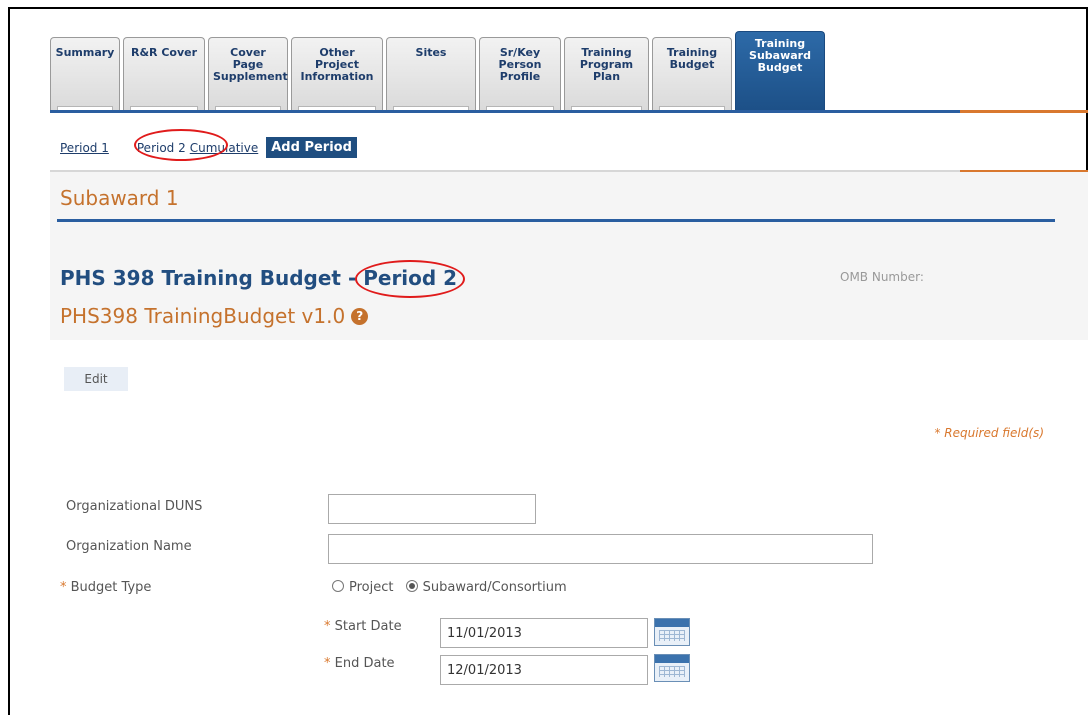 The height and width of the screenshot is (715, 1091). What do you see at coordinates (360, 316) in the screenshot?
I see `help-icon: ?` at bounding box center [360, 316].